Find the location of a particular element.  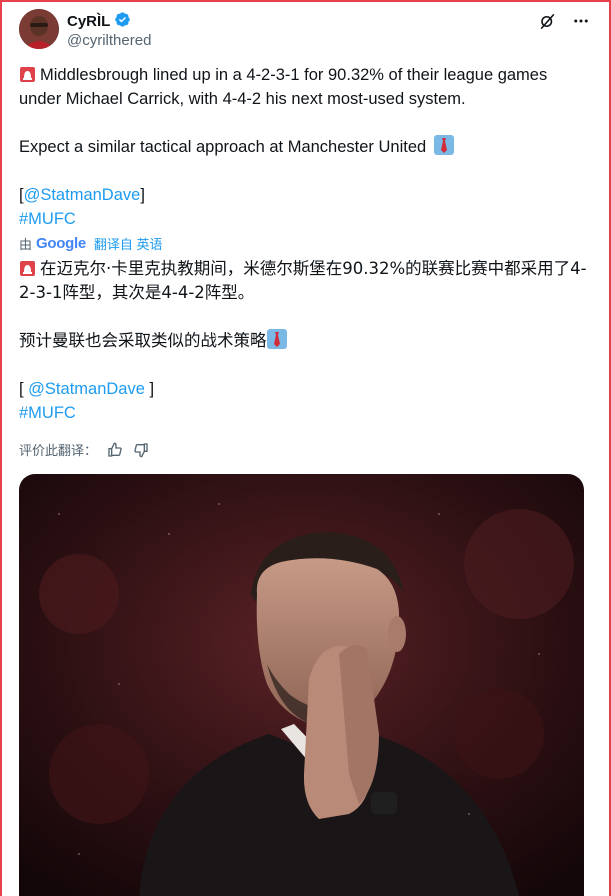

thumbs-down-icon is located at coordinates (141, 450).